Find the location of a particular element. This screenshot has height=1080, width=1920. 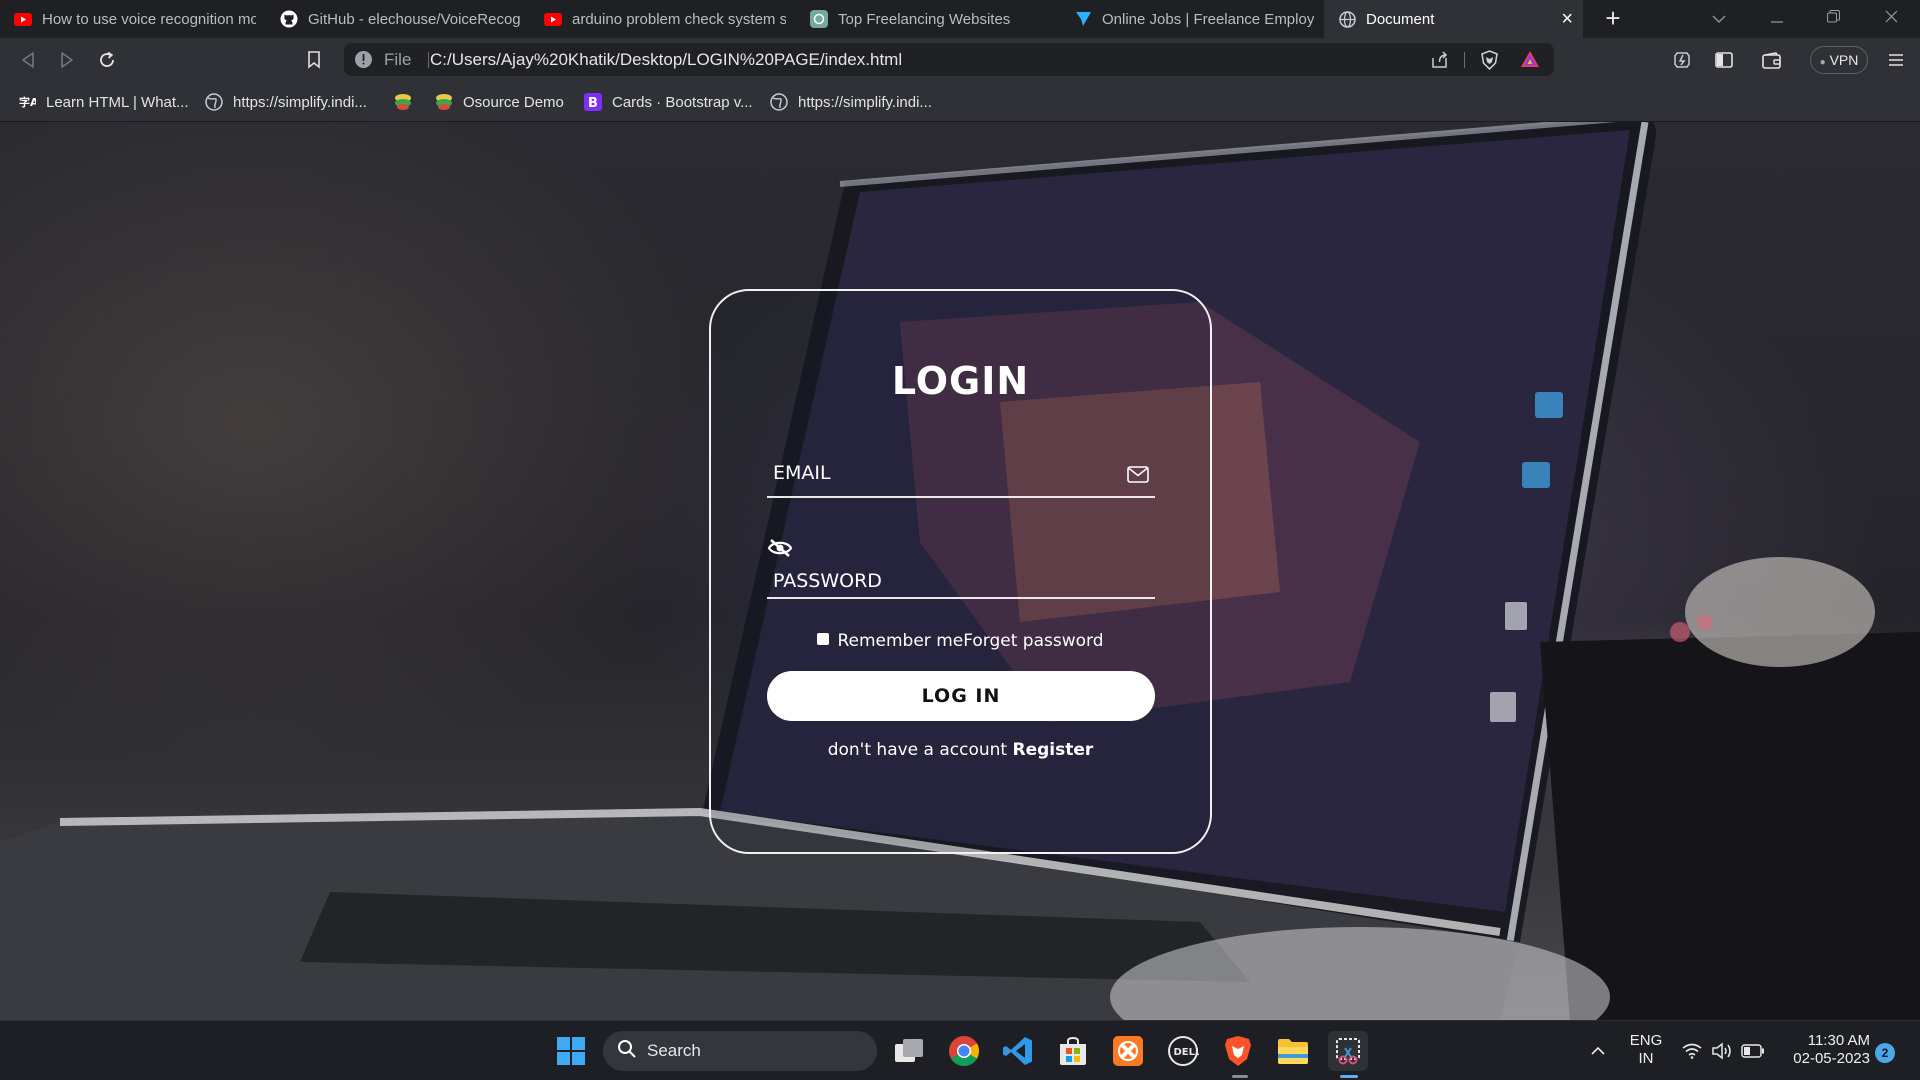

restore-button is located at coordinates (1833, 19).